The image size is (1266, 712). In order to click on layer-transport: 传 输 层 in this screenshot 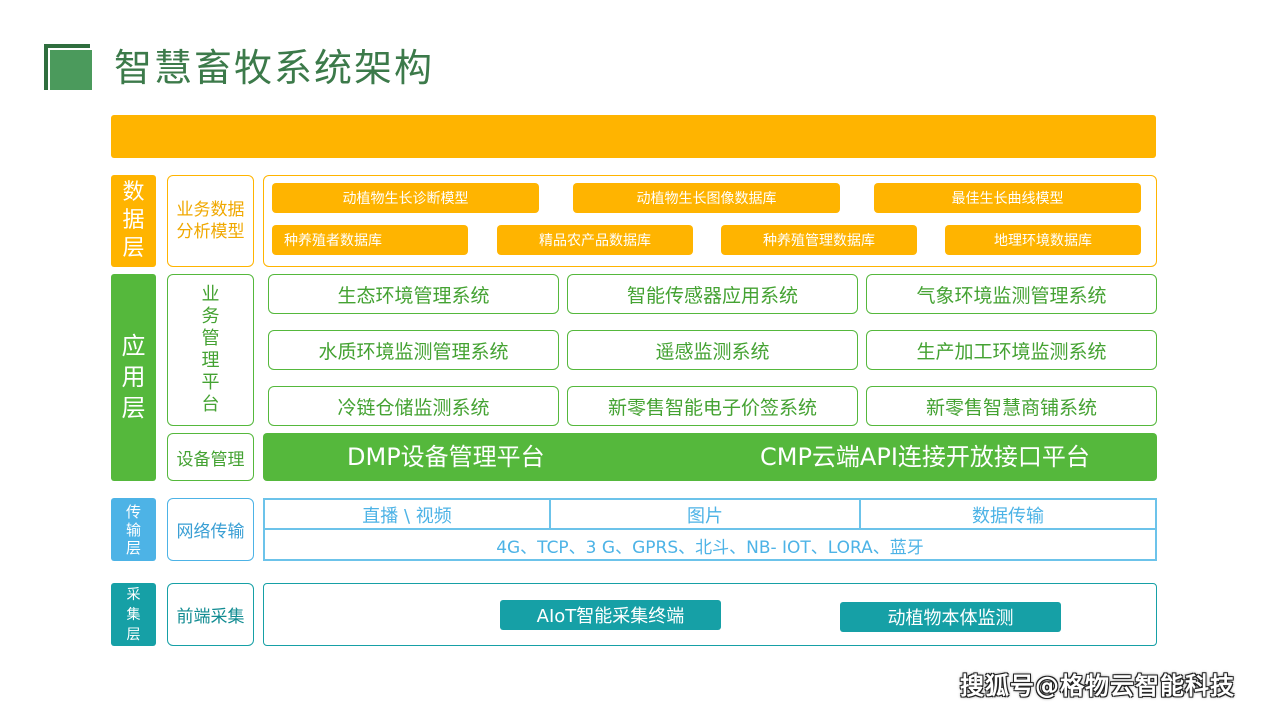, I will do `click(133, 529)`.